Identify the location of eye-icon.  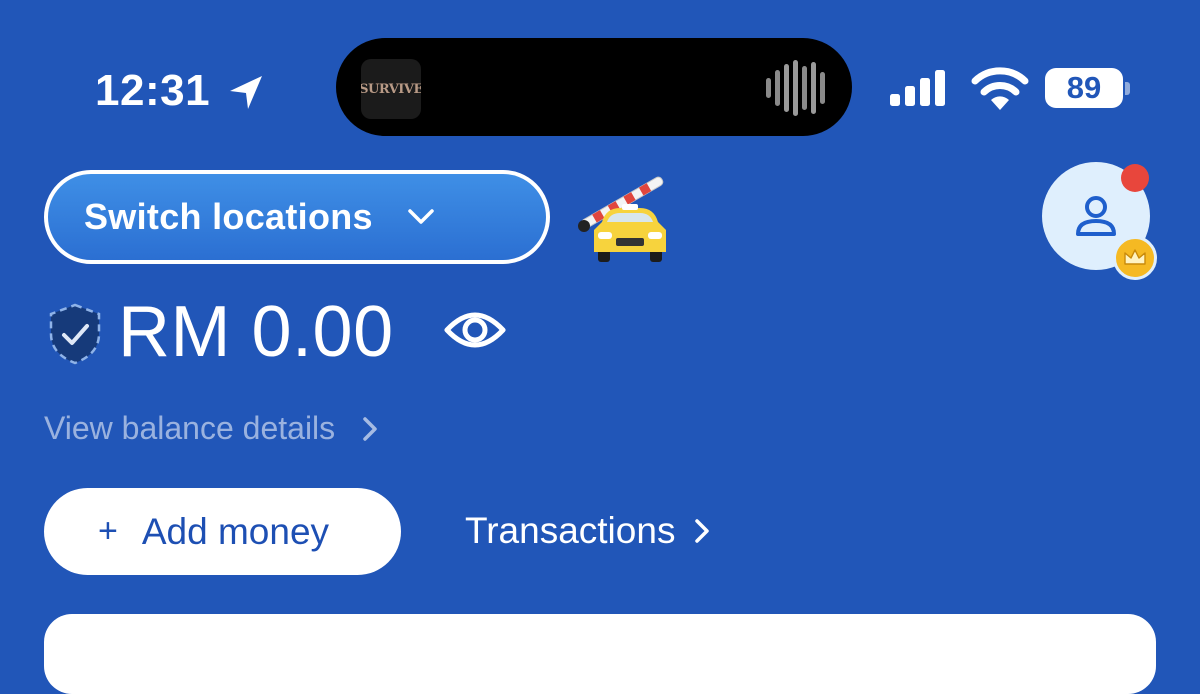
(475, 330).